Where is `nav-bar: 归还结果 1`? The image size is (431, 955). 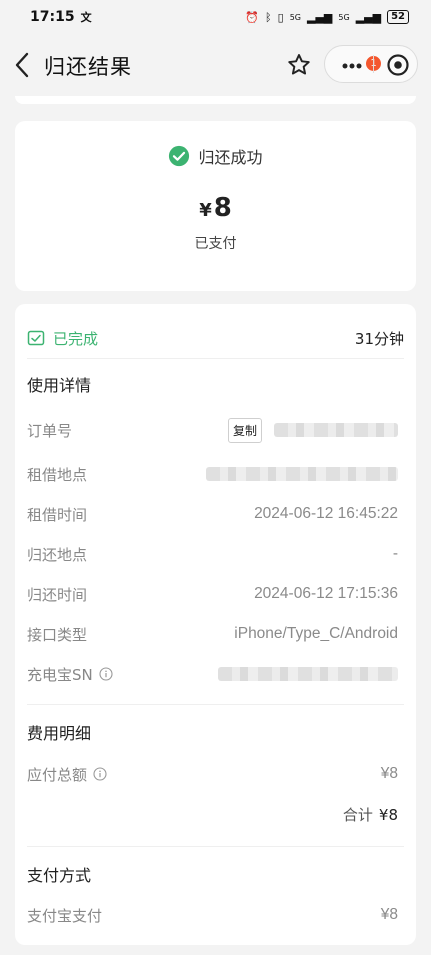 nav-bar: 归还结果 1 is located at coordinates (215, 65).